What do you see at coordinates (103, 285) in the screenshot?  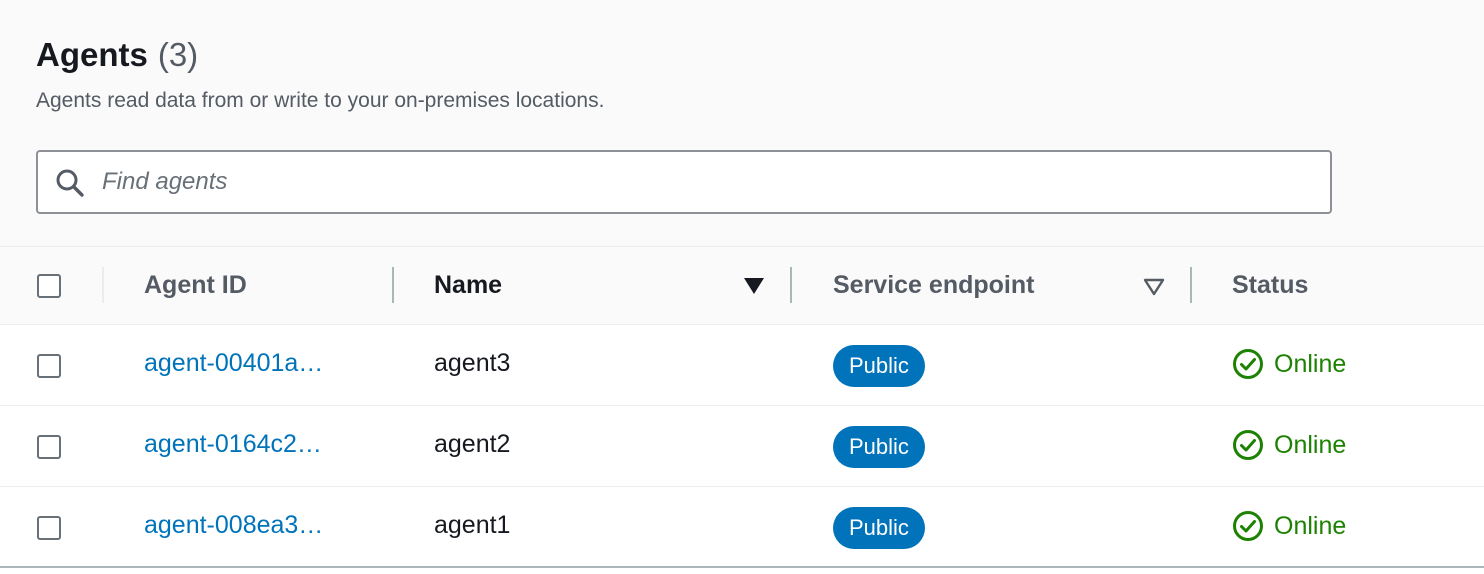 I see `column-divider` at bounding box center [103, 285].